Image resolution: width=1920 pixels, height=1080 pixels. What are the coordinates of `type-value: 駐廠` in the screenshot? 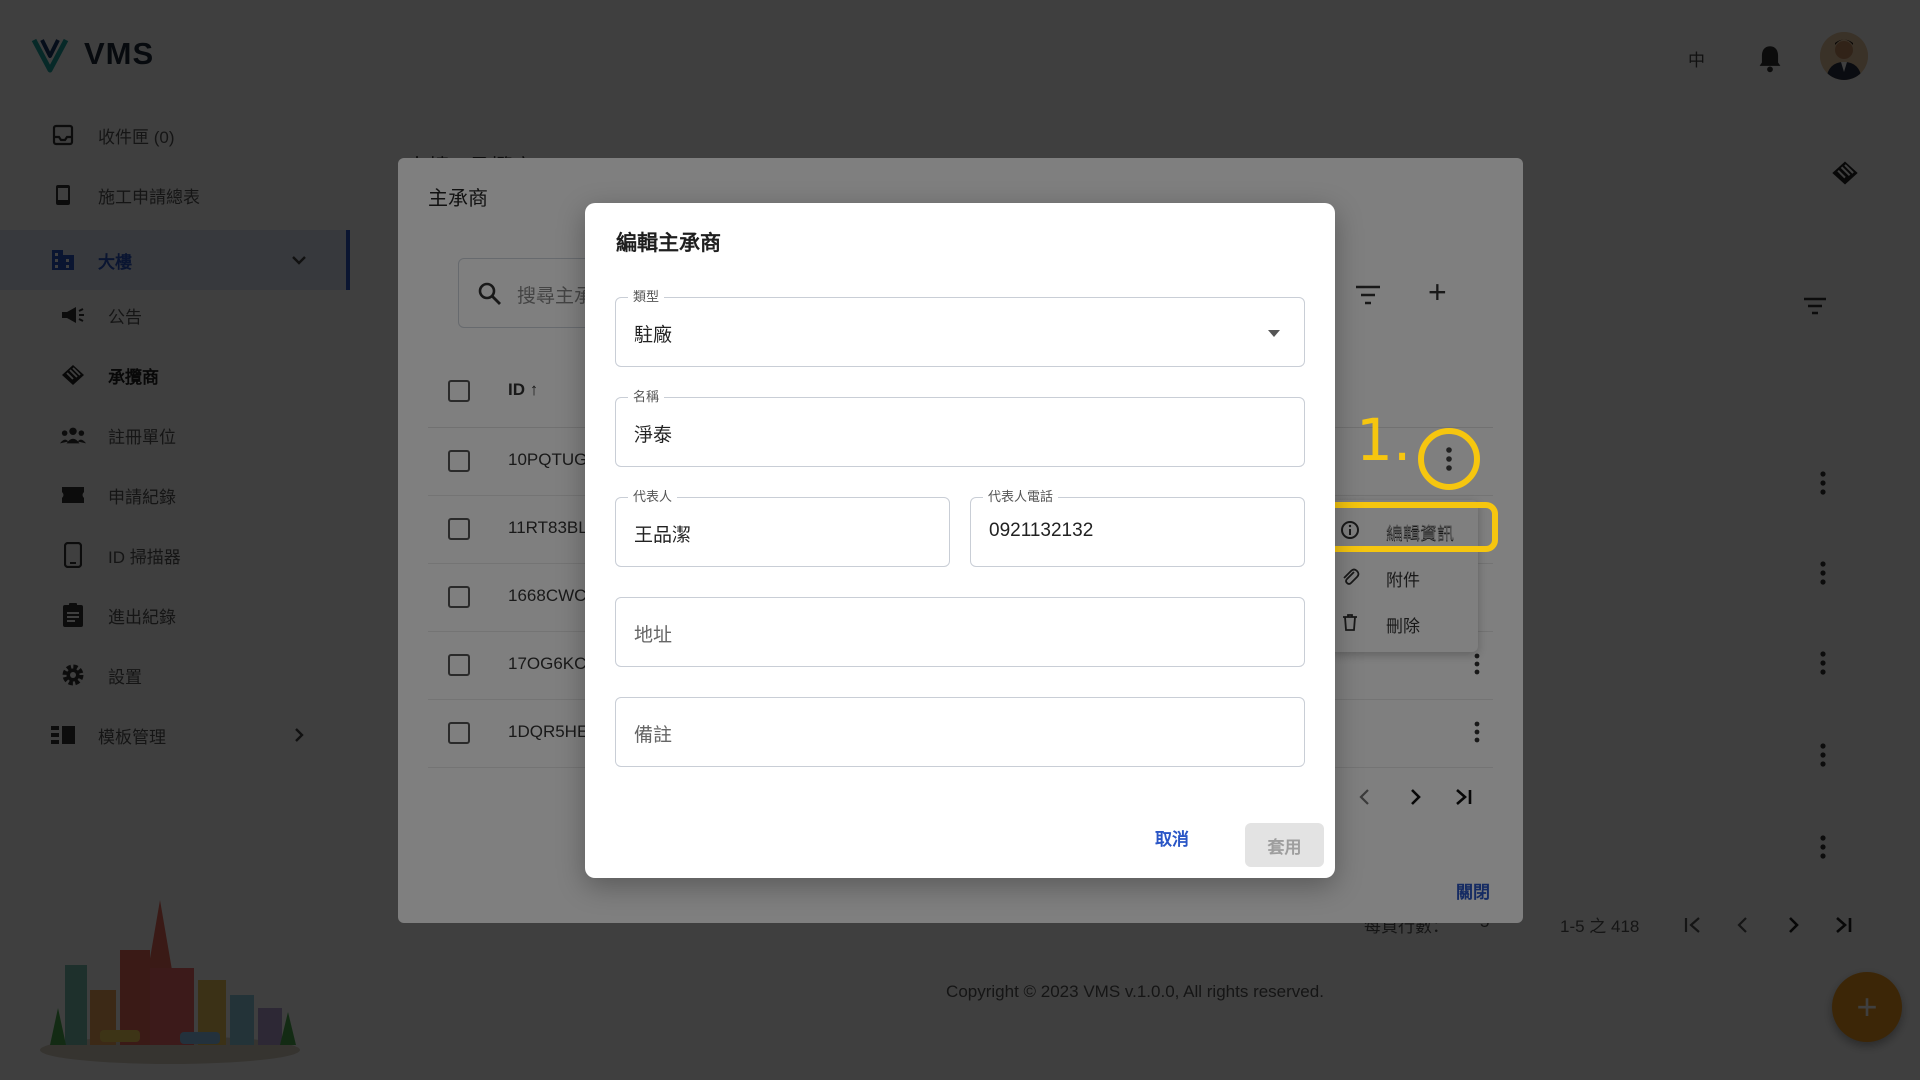 It's located at (653, 335).